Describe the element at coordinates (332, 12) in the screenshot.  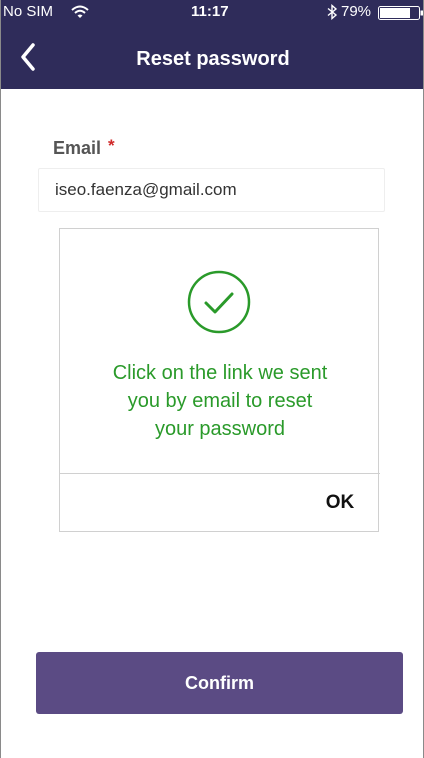
I see `bluetooth-icon` at that location.